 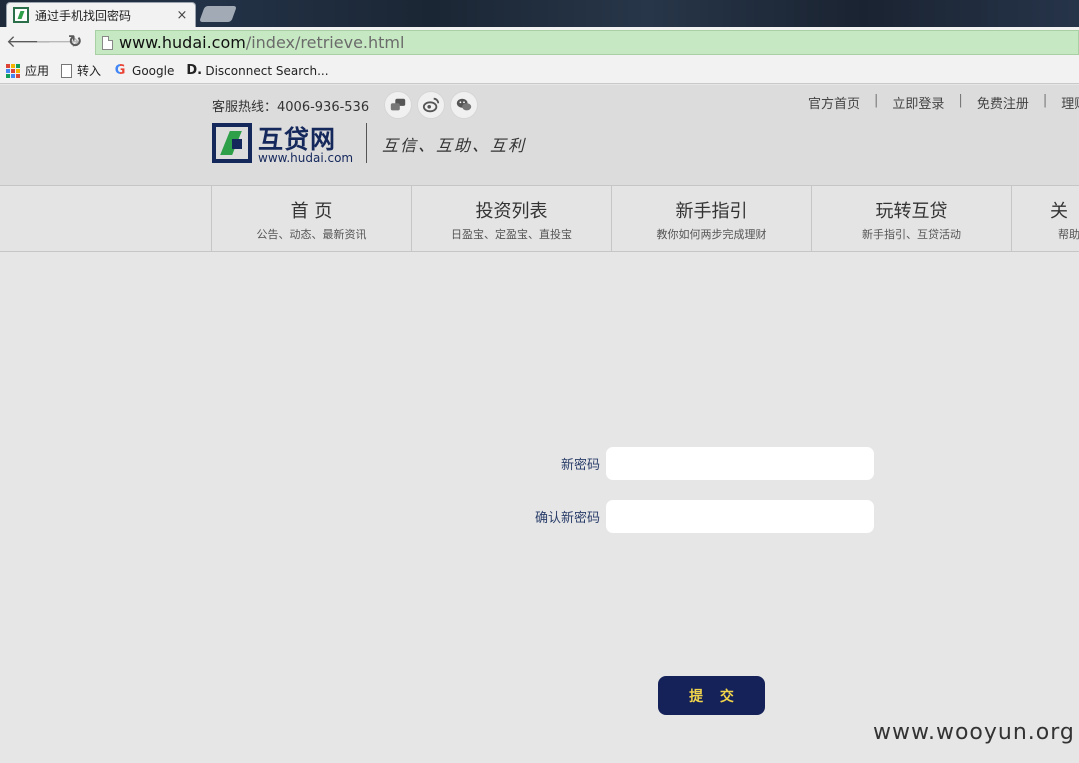 I want to click on reload-button: ↻, so click(x=75, y=42).